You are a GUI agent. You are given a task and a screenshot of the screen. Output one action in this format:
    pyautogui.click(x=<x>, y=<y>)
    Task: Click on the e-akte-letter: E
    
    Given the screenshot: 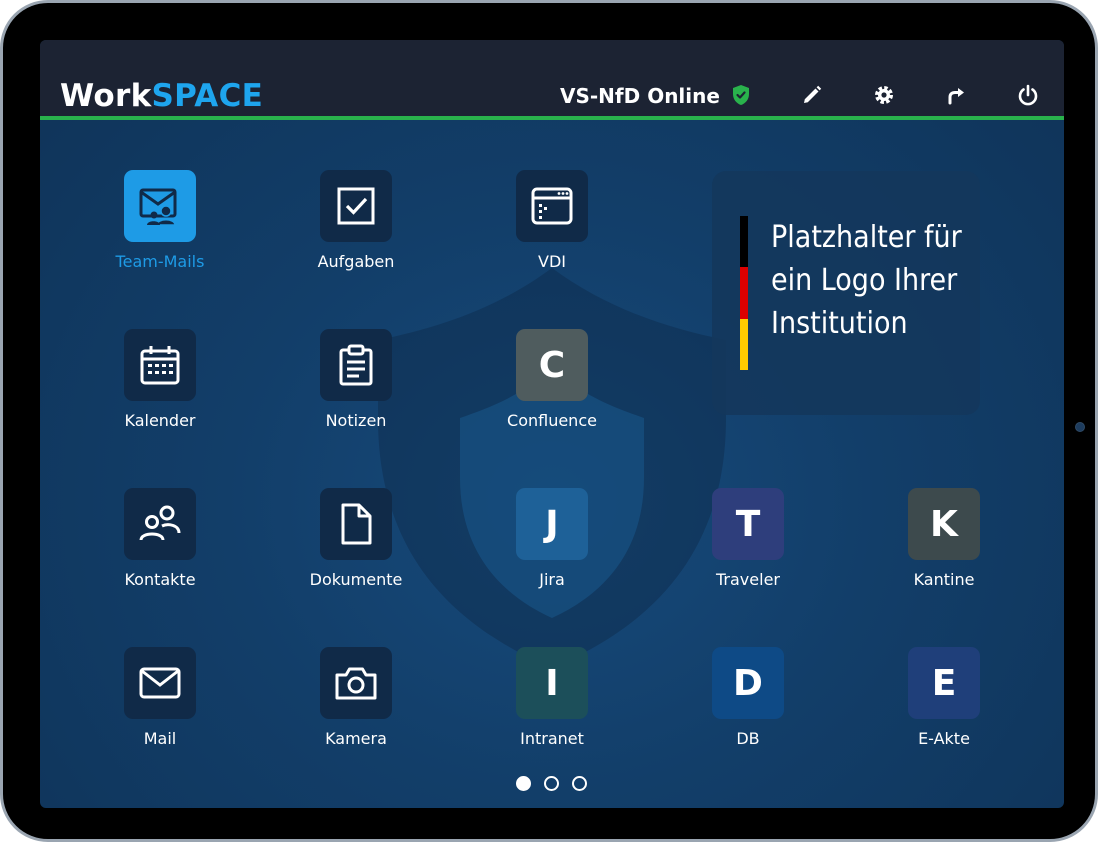 What is the action you would take?
    pyautogui.click(x=944, y=683)
    